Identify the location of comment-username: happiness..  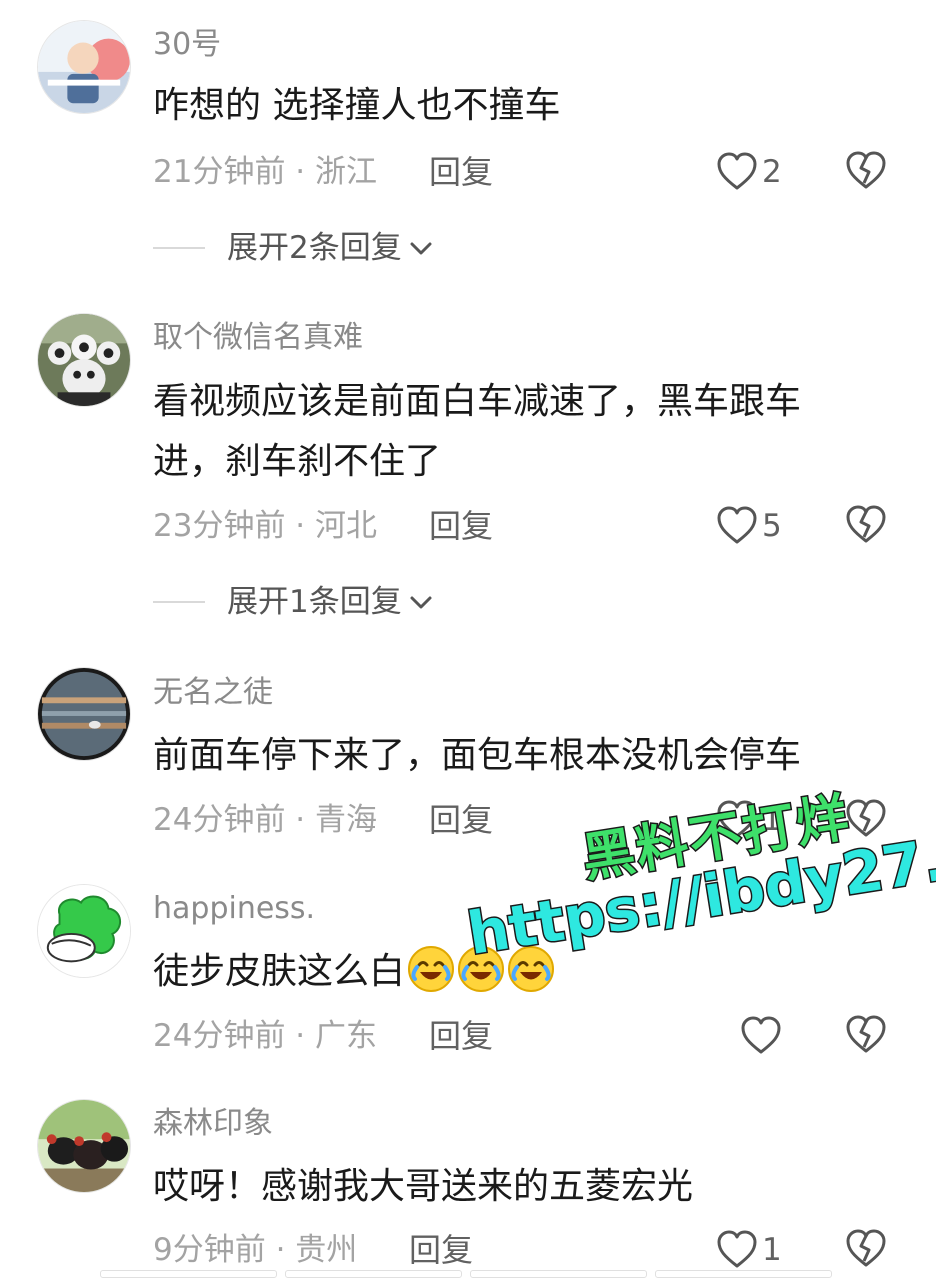
(234, 909).